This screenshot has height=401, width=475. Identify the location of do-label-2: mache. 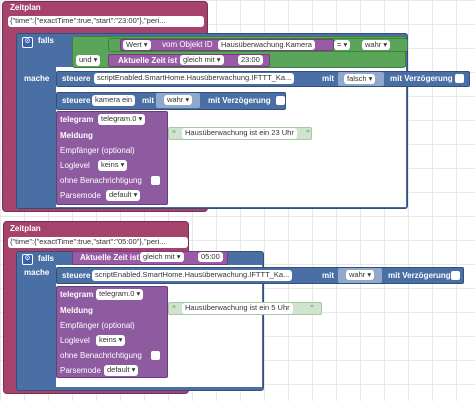
(37, 272).